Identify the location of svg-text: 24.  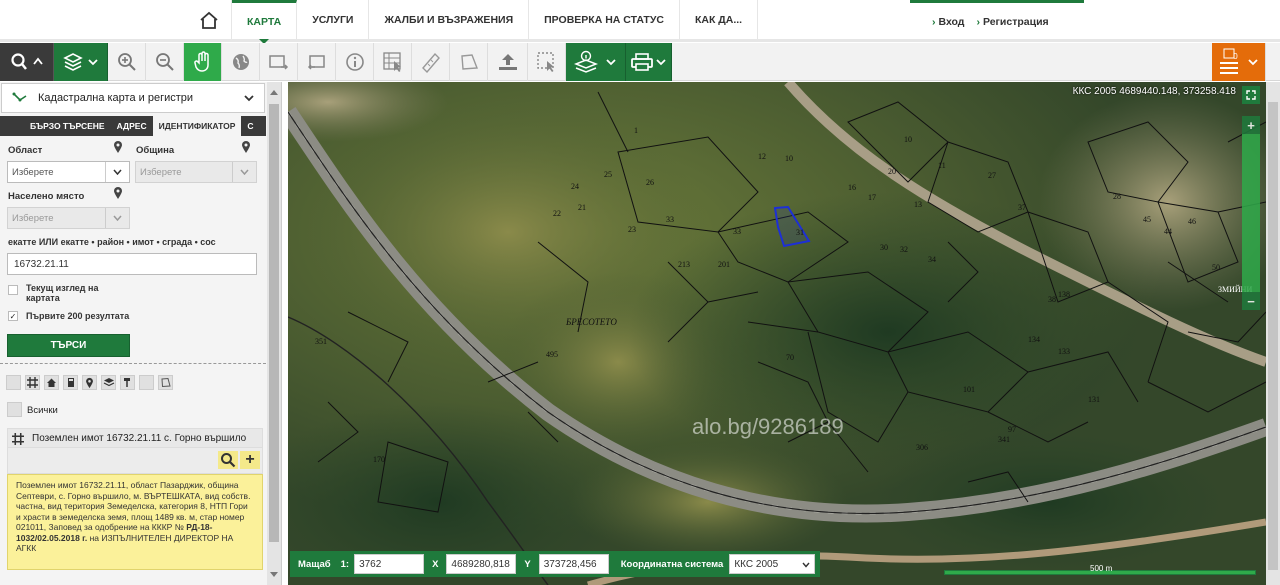
(575, 186).